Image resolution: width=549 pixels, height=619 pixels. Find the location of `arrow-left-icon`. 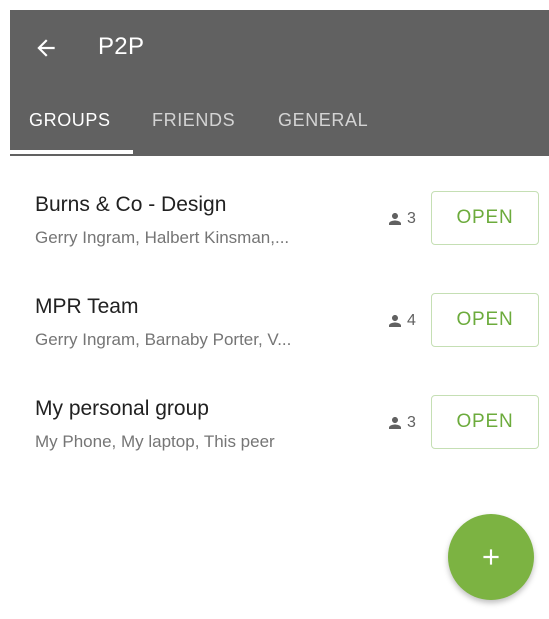

arrow-left-icon is located at coordinates (46, 48).